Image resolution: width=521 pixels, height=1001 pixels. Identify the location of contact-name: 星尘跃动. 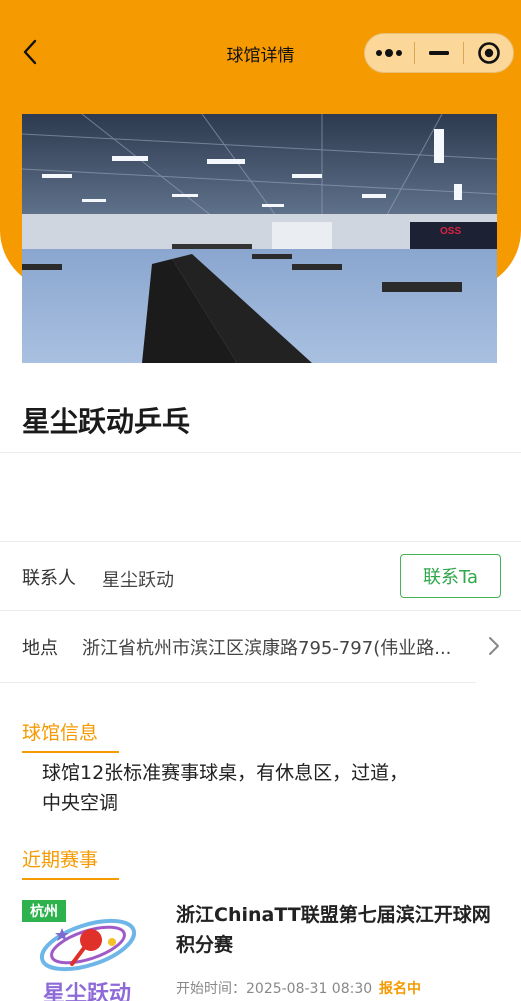
(138, 580).